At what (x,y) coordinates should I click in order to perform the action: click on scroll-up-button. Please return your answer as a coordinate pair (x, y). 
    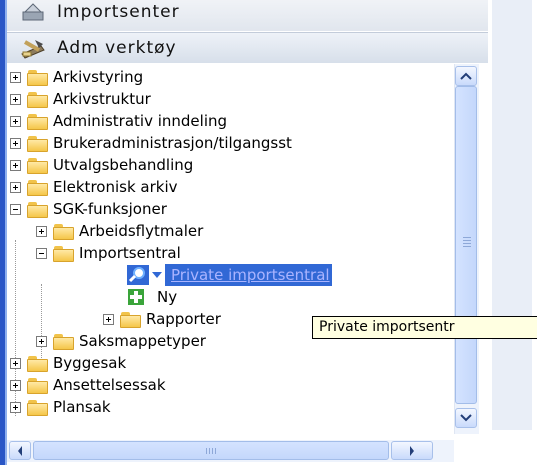
    Looking at the image, I should click on (466, 76).